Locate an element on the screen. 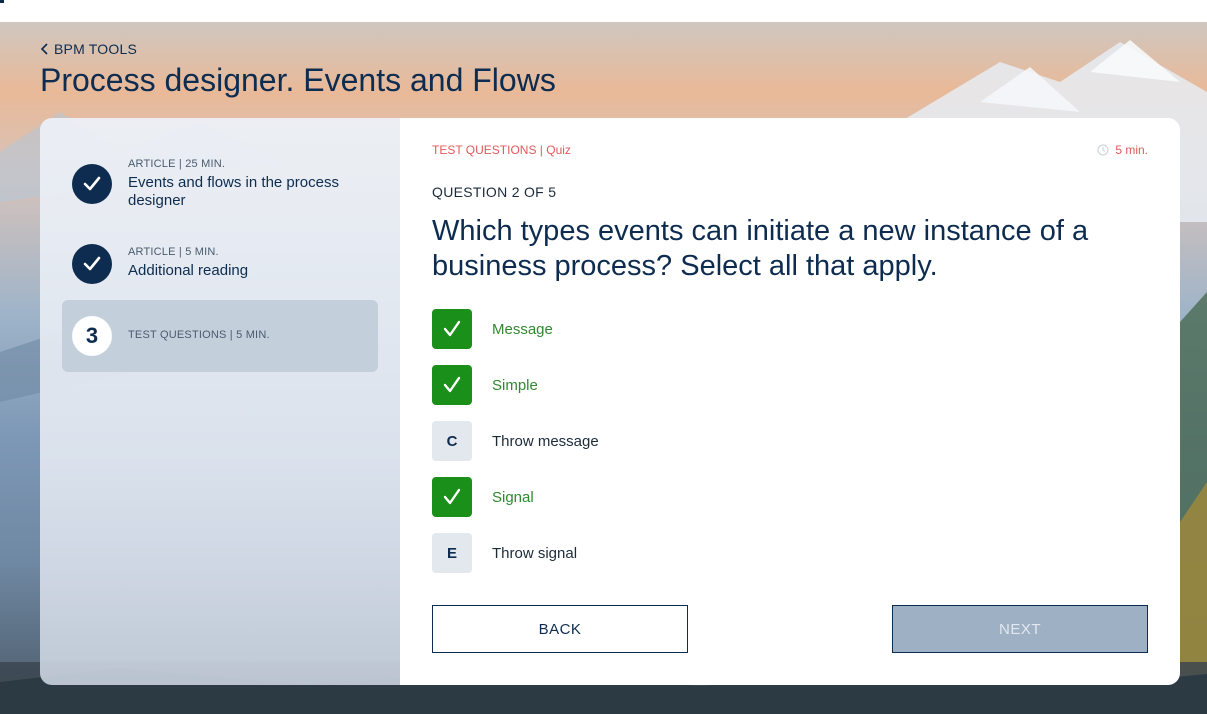 Image resolution: width=1207 pixels, height=714 pixels. back-button: BACK is located at coordinates (560, 629).